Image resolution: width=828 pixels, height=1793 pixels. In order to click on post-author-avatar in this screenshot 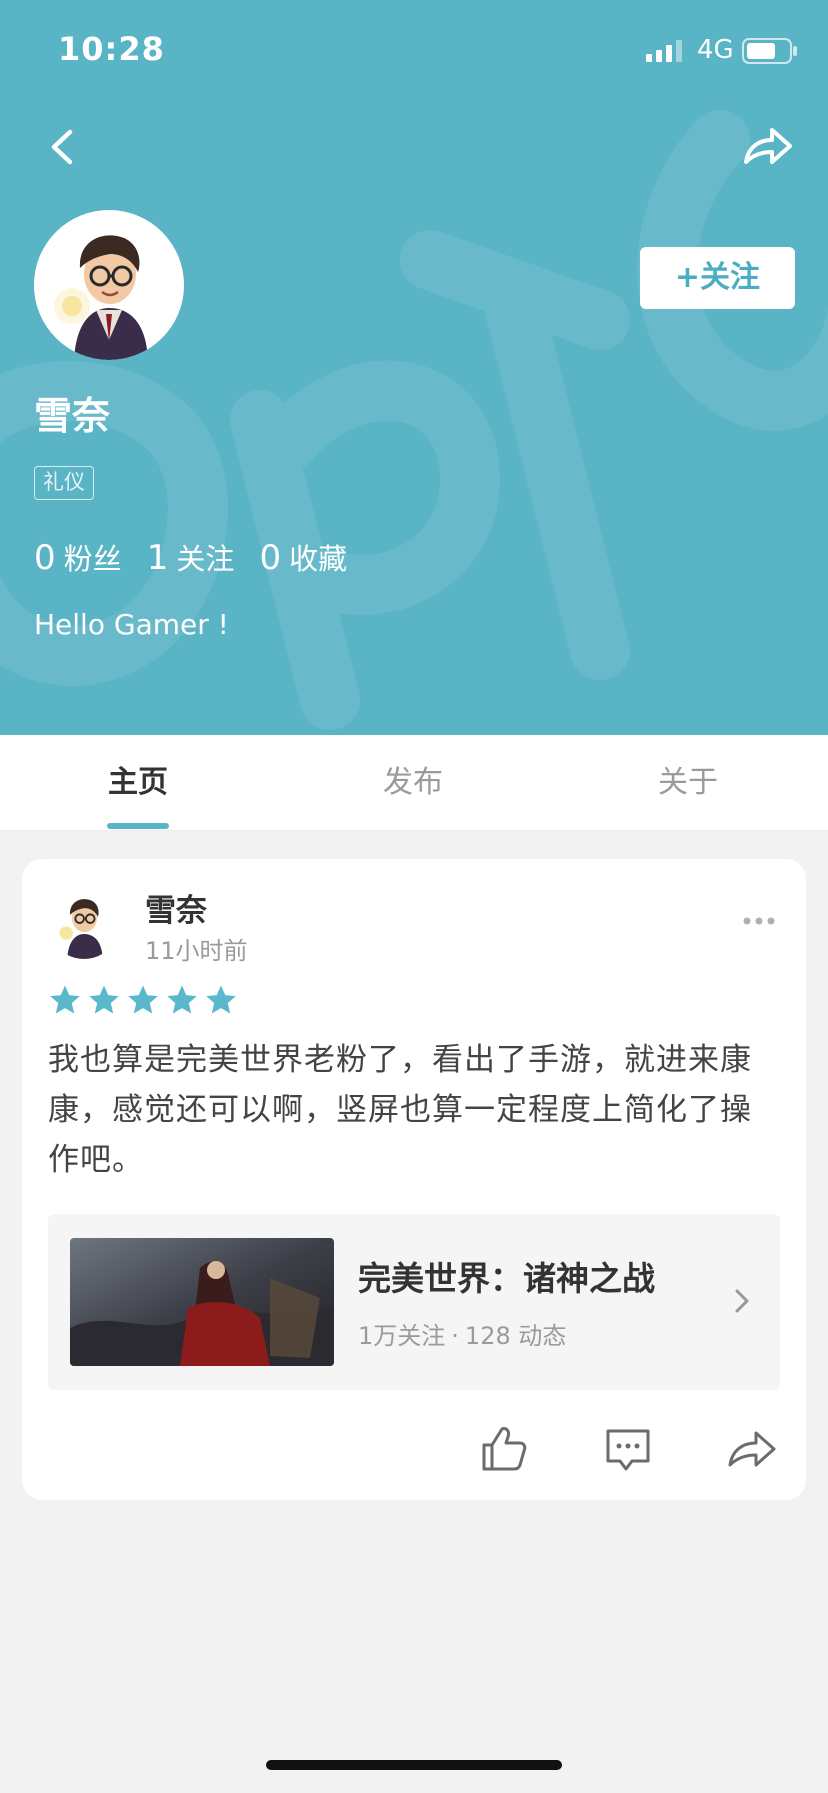, I will do `click(84, 923)`.